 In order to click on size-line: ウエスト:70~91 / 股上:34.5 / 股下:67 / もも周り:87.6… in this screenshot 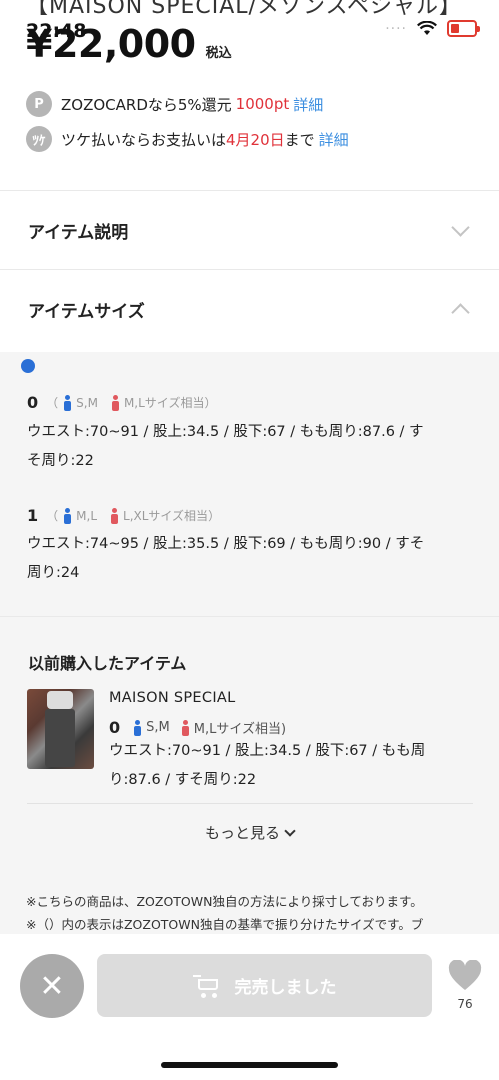, I will do `click(225, 432)`.